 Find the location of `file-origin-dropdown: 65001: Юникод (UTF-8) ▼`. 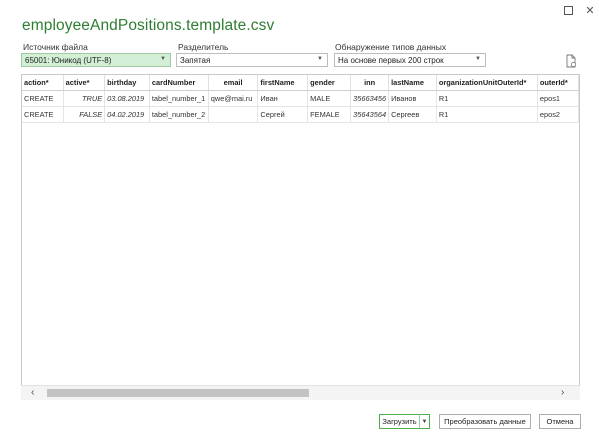

file-origin-dropdown: 65001: Юникод (UTF-8) ▼ is located at coordinates (96, 60).